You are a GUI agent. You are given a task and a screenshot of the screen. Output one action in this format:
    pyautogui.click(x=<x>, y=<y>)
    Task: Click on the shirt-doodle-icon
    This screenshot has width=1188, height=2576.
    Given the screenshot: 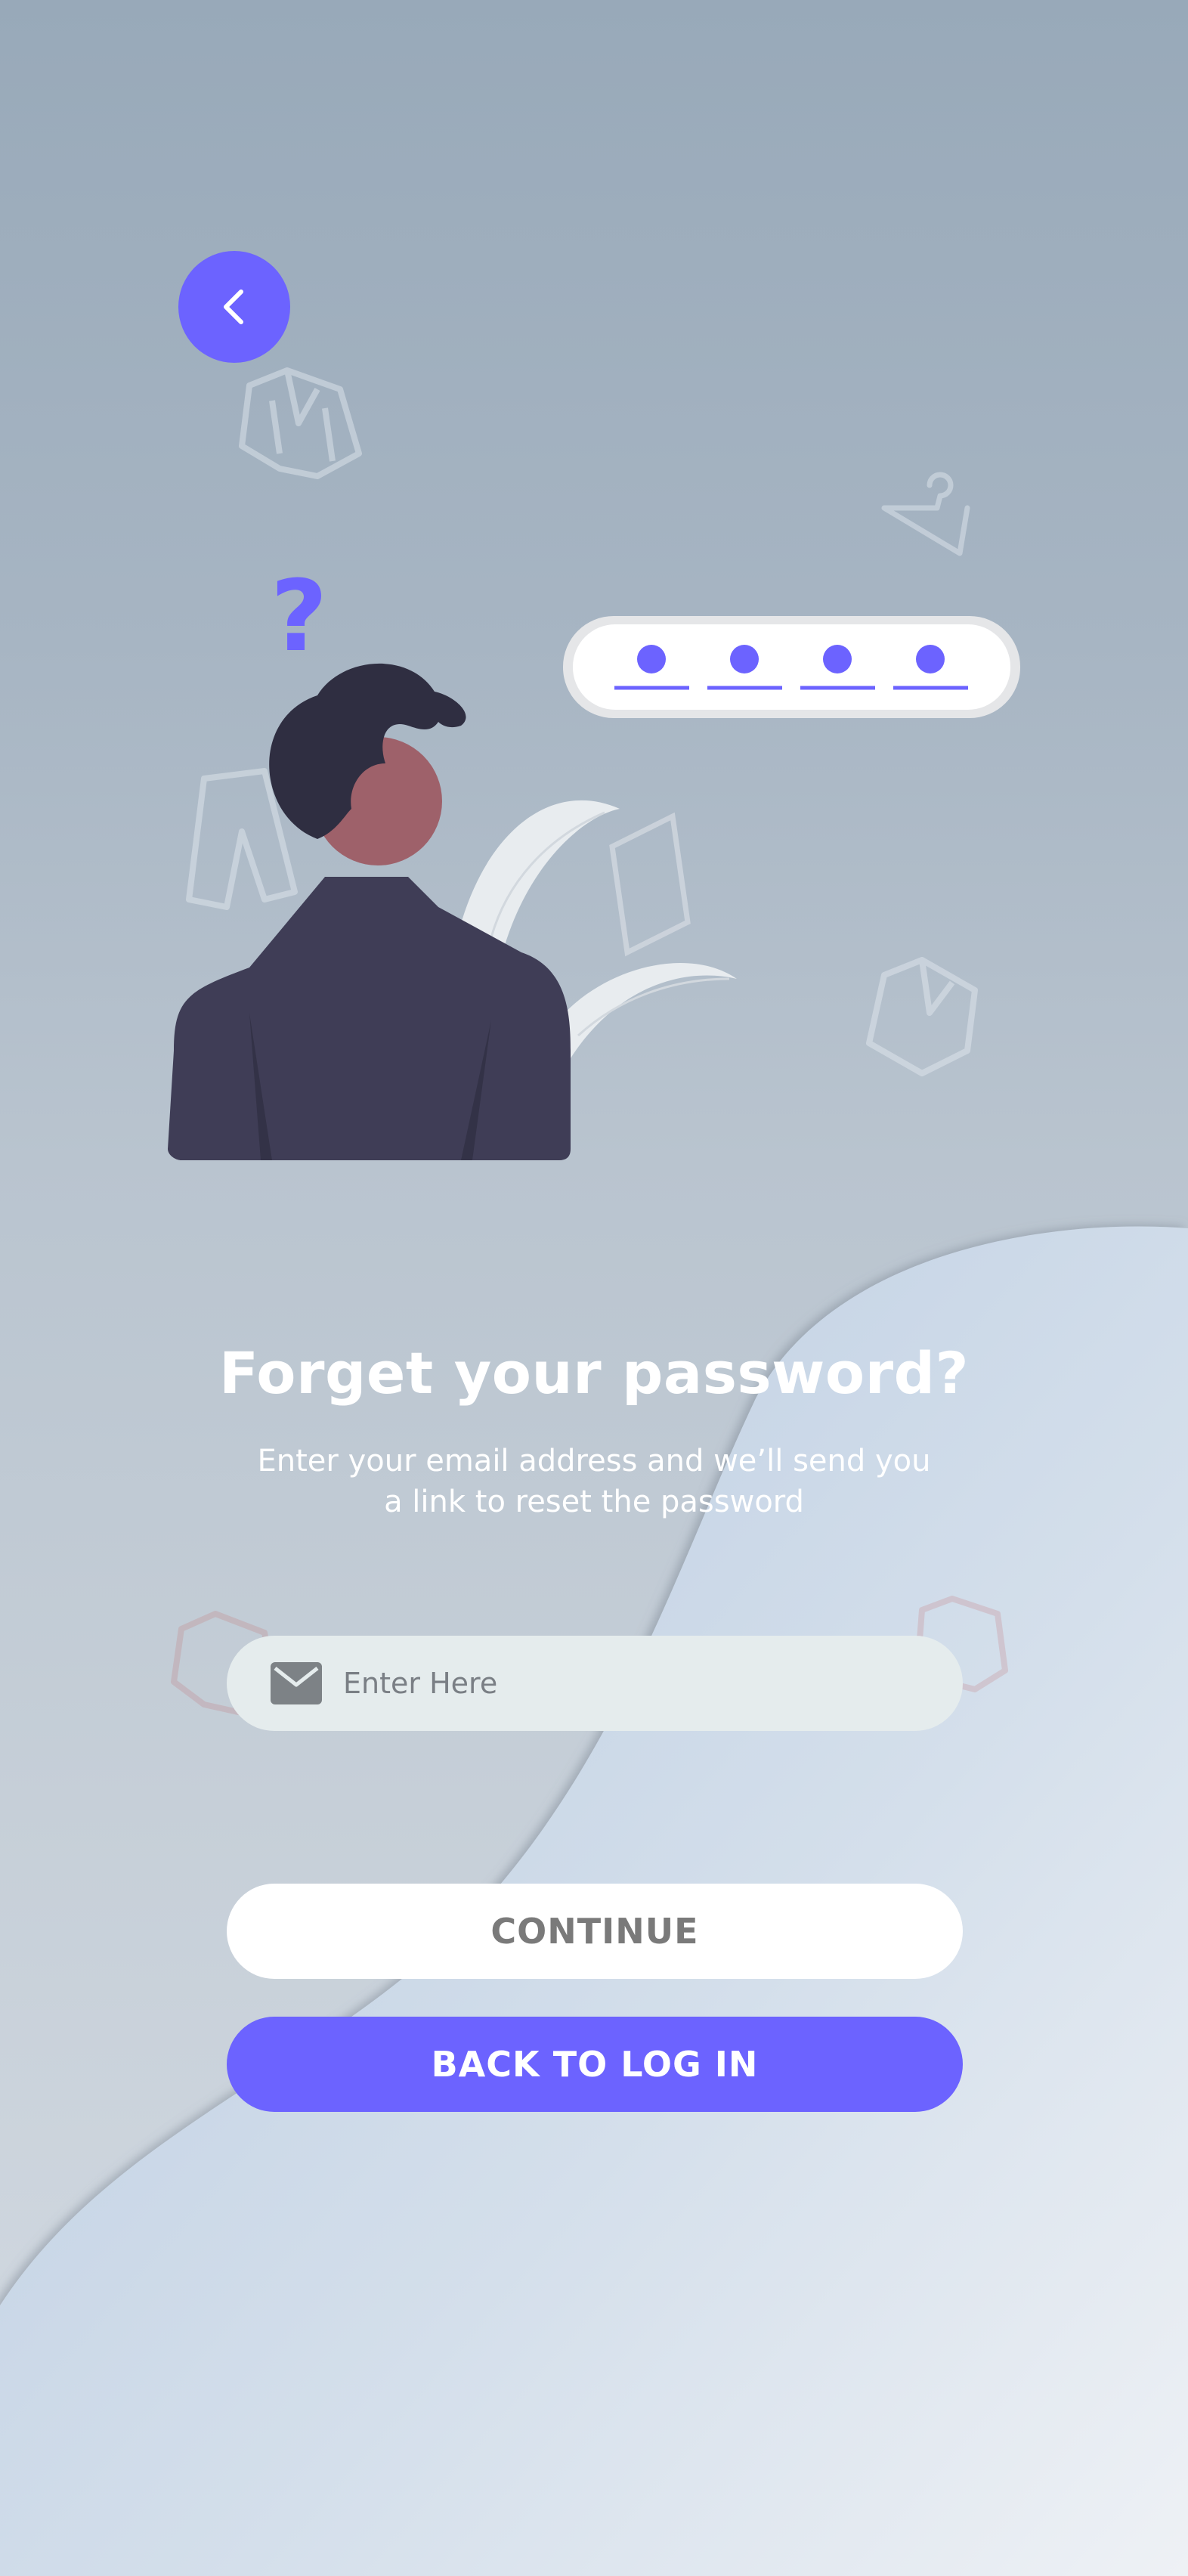 What is the action you would take?
    pyautogui.click(x=301, y=423)
    